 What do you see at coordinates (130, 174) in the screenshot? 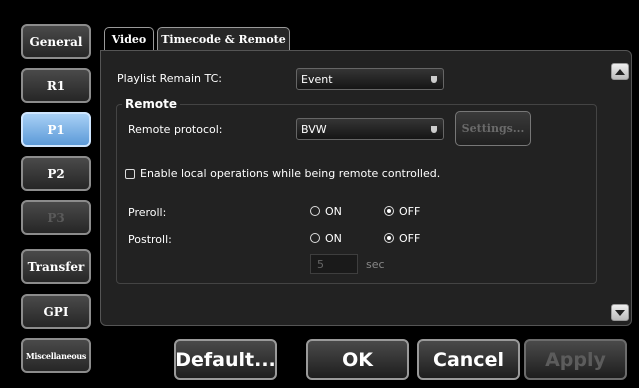
I see `enable-local-checkbox` at bounding box center [130, 174].